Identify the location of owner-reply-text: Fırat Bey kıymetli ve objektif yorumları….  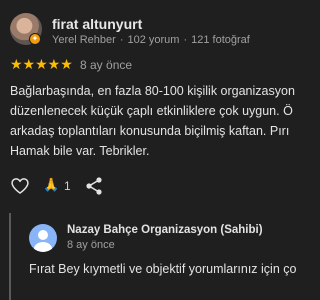
(163, 269).